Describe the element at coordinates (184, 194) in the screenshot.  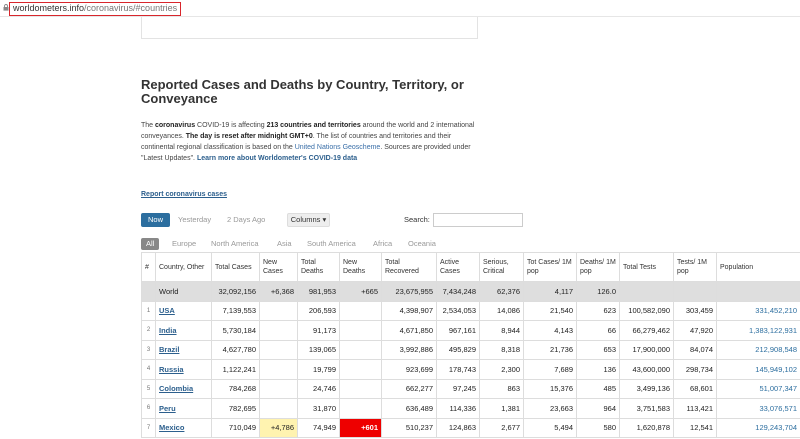
I see `report-cases-link: Report coronavirus cases` at that location.